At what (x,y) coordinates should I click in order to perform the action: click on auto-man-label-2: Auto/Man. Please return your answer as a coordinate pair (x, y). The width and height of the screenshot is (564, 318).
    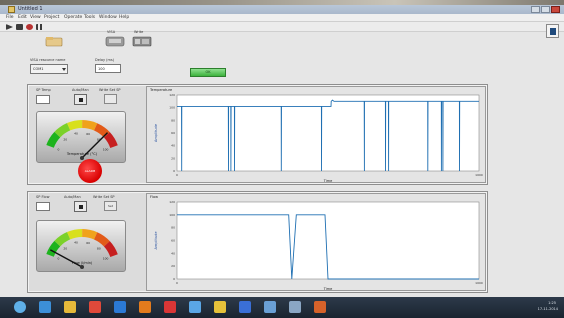
    Looking at the image, I should click on (72, 197).